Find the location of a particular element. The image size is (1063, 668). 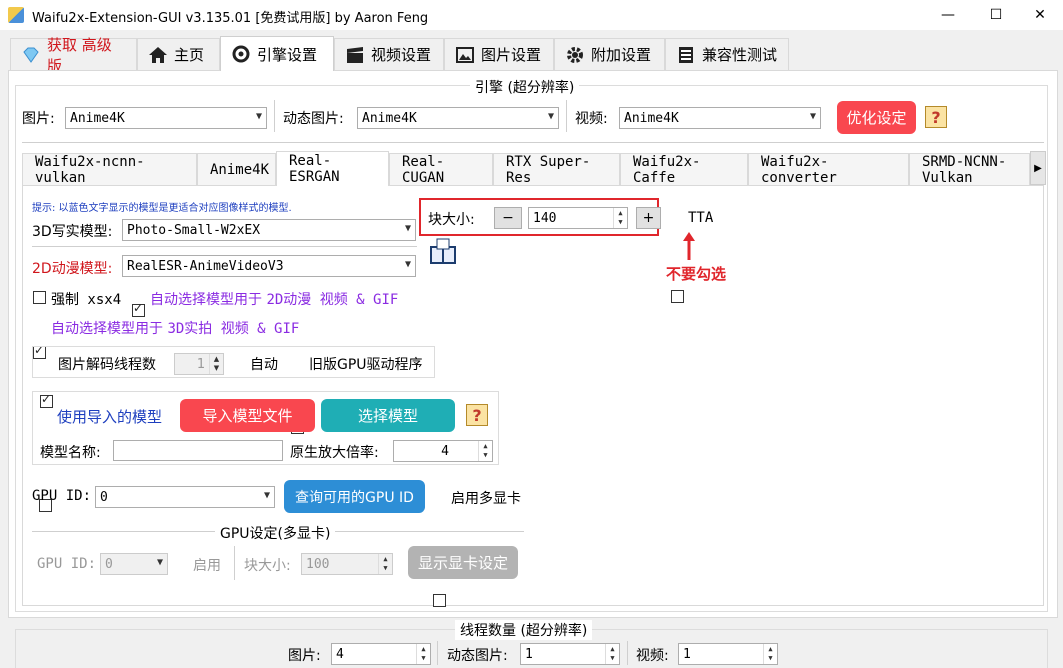

threads-image-spinner: 4 ▲ ▼ is located at coordinates (381, 654).